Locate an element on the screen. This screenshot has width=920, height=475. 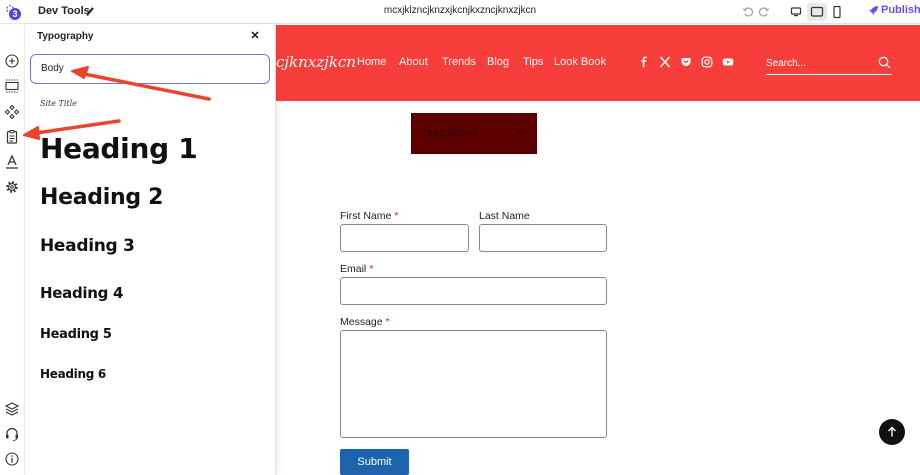
document-title: mcxjklzncjknzxjkcnjkxzncjknxzjkcn is located at coordinates (460, 10).